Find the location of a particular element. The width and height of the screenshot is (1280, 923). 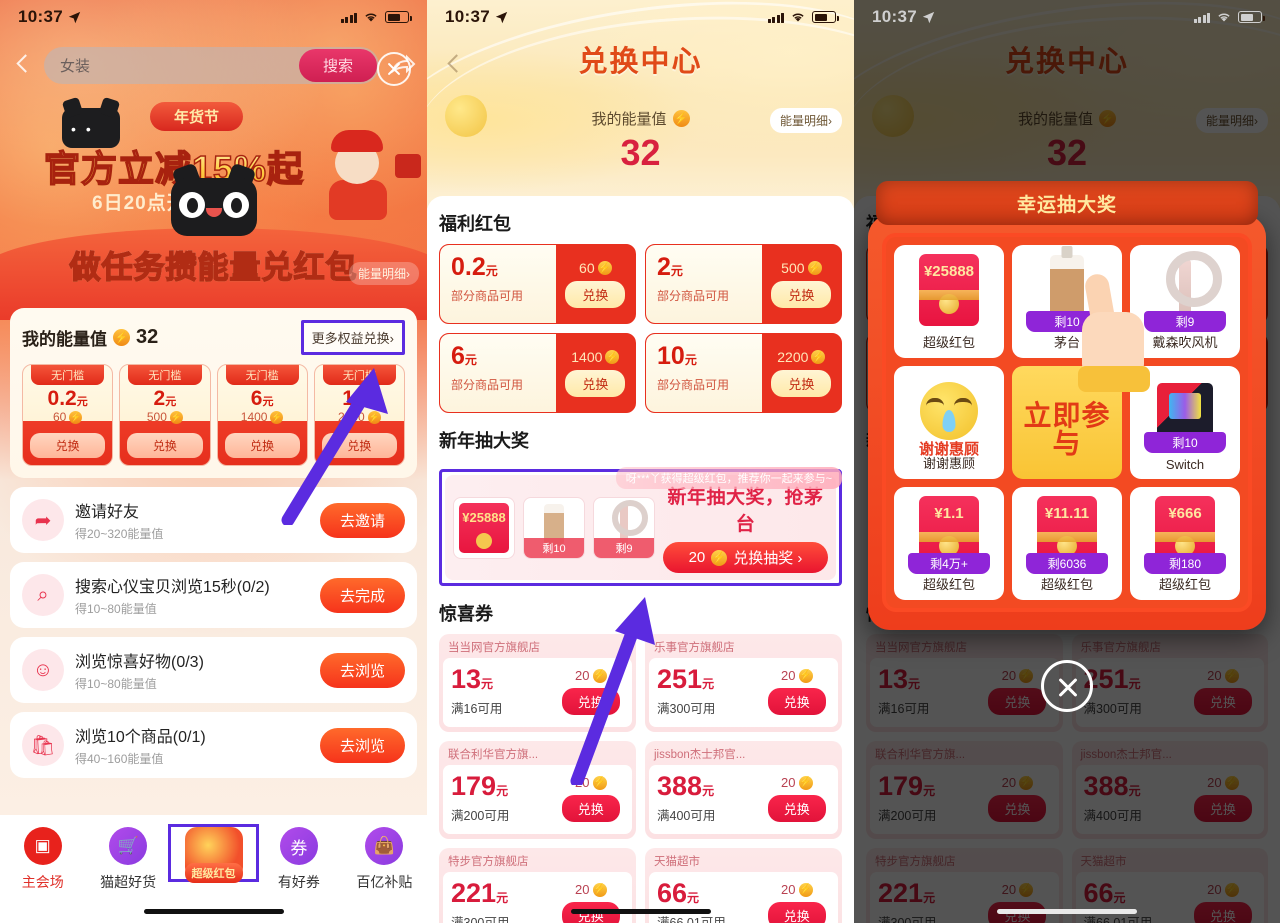

tab-subsidy: 👜 百亿补贴 is located at coordinates (384, 859).